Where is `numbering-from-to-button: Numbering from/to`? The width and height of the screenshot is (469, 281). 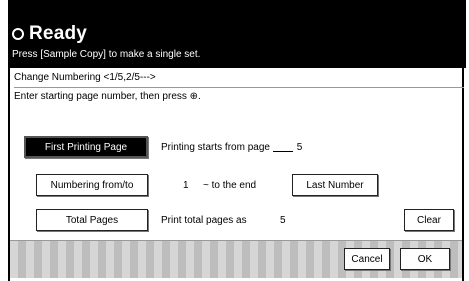 numbering-from-to-button: Numbering from/to is located at coordinates (92, 185).